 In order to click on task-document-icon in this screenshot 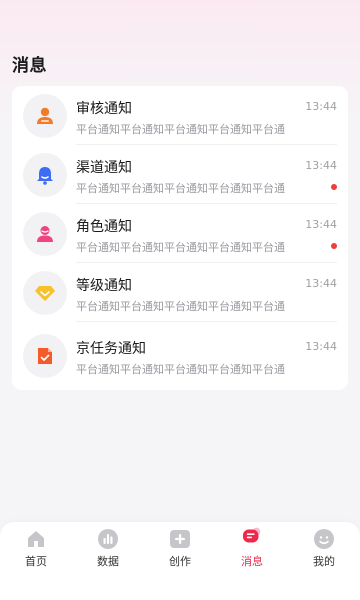, I will do `click(45, 356)`.